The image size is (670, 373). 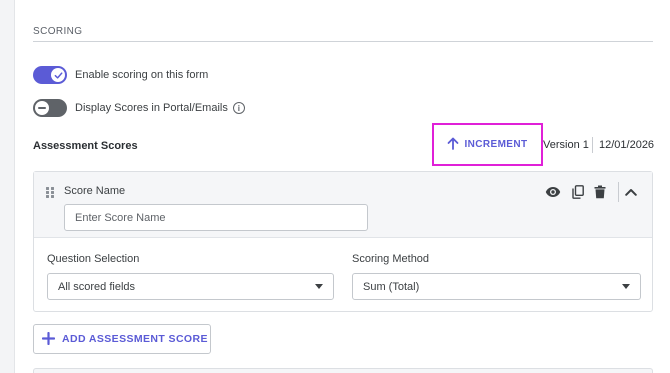 I want to click on version-date: 12/01/2026, so click(x=627, y=145).